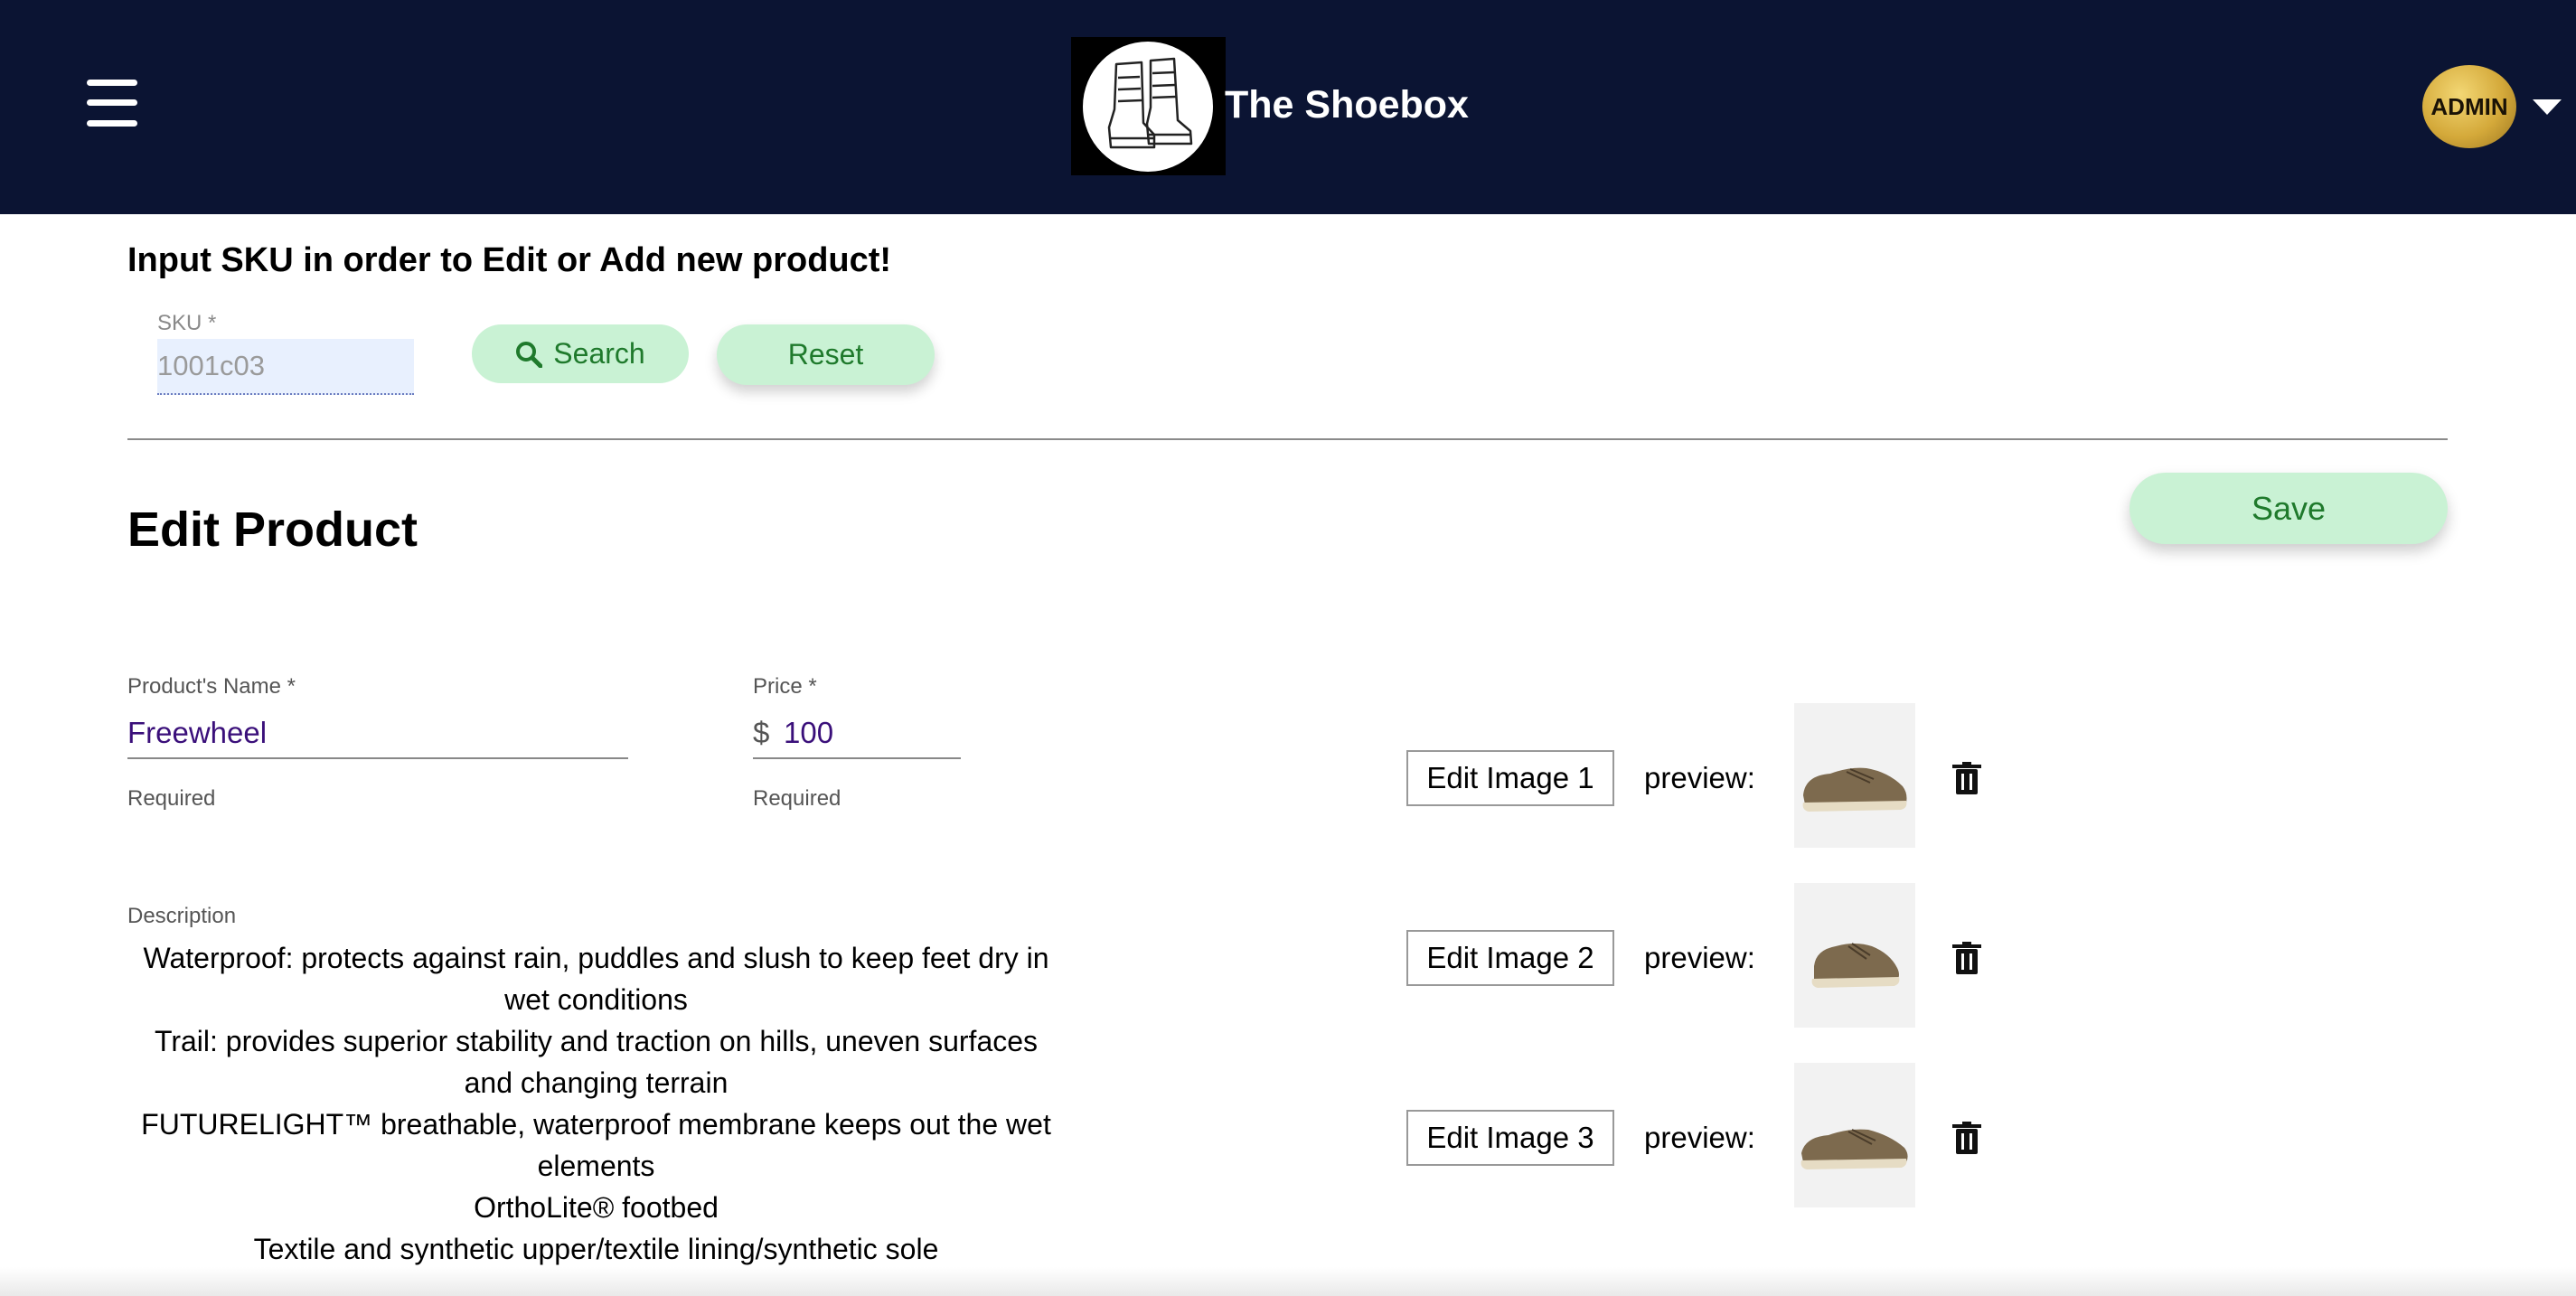  I want to click on description-label: Description, so click(182, 916).